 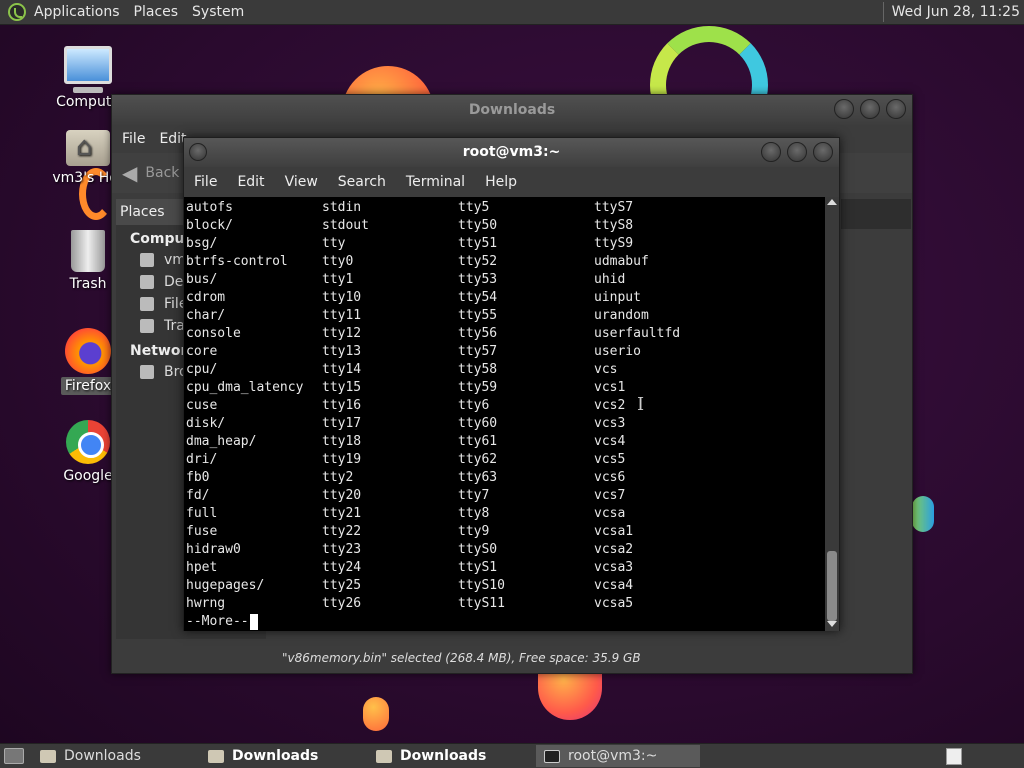 What do you see at coordinates (501, 182) in the screenshot?
I see `menu-help: Help` at bounding box center [501, 182].